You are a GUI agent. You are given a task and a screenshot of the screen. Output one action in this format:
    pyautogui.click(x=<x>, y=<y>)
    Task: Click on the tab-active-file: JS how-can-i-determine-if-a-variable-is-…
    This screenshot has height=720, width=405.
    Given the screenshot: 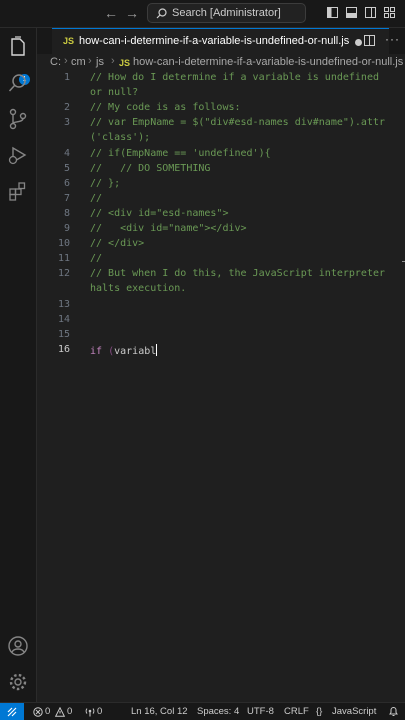 What is the action you would take?
    pyautogui.click(x=220, y=41)
    